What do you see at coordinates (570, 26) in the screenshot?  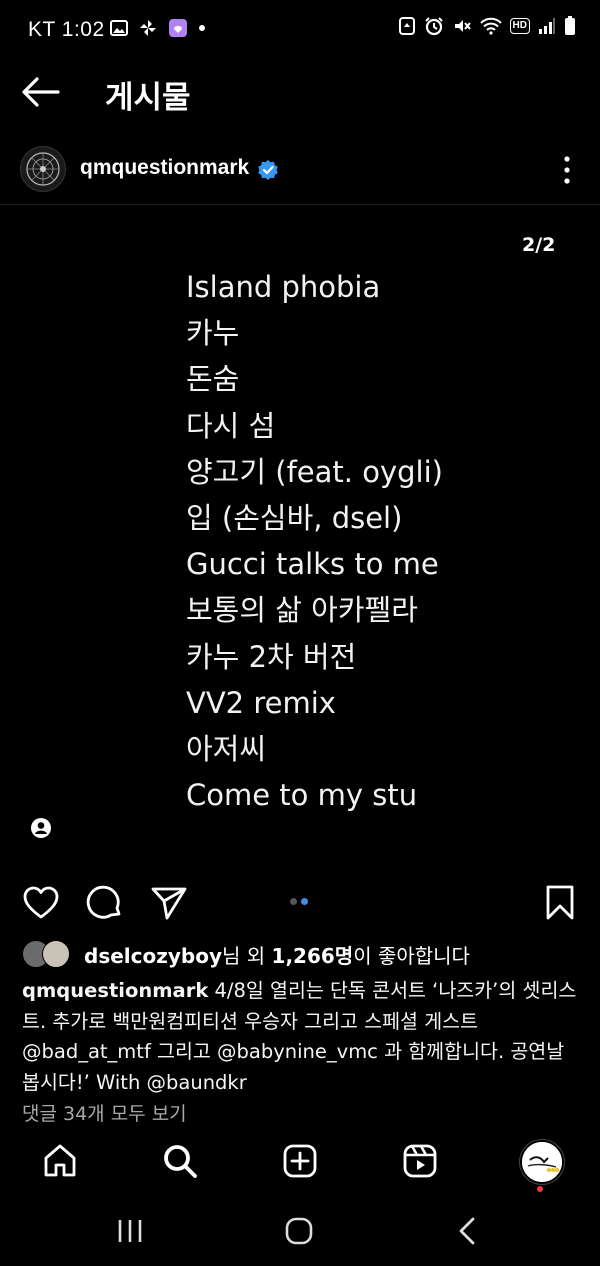 I see `battery-icon` at bounding box center [570, 26].